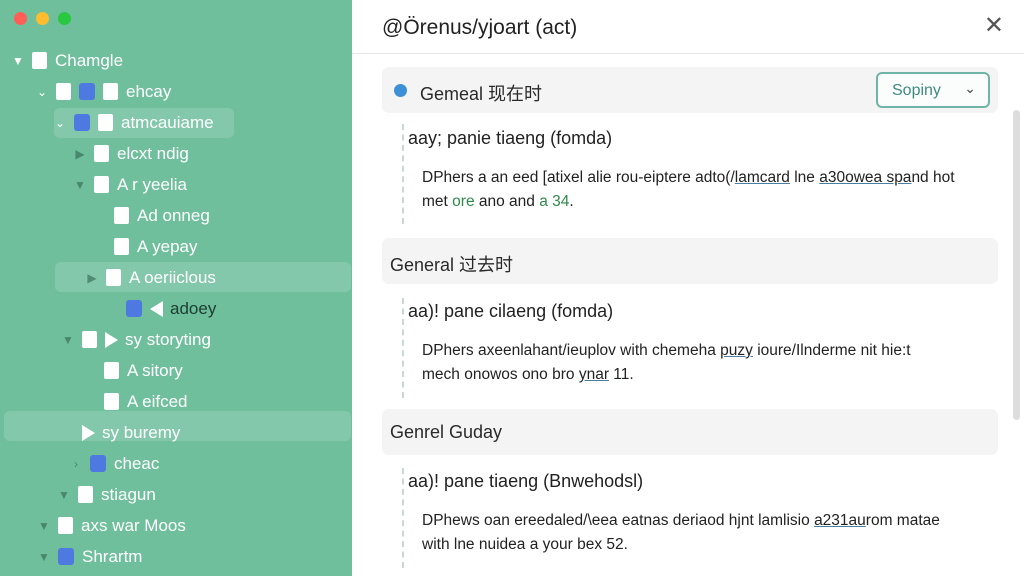 This screenshot has width=1024, height=576. Describe the element at coordinates (176, 401) in the screenshot. I see `tree-item-eifced: A eifced` at that location.